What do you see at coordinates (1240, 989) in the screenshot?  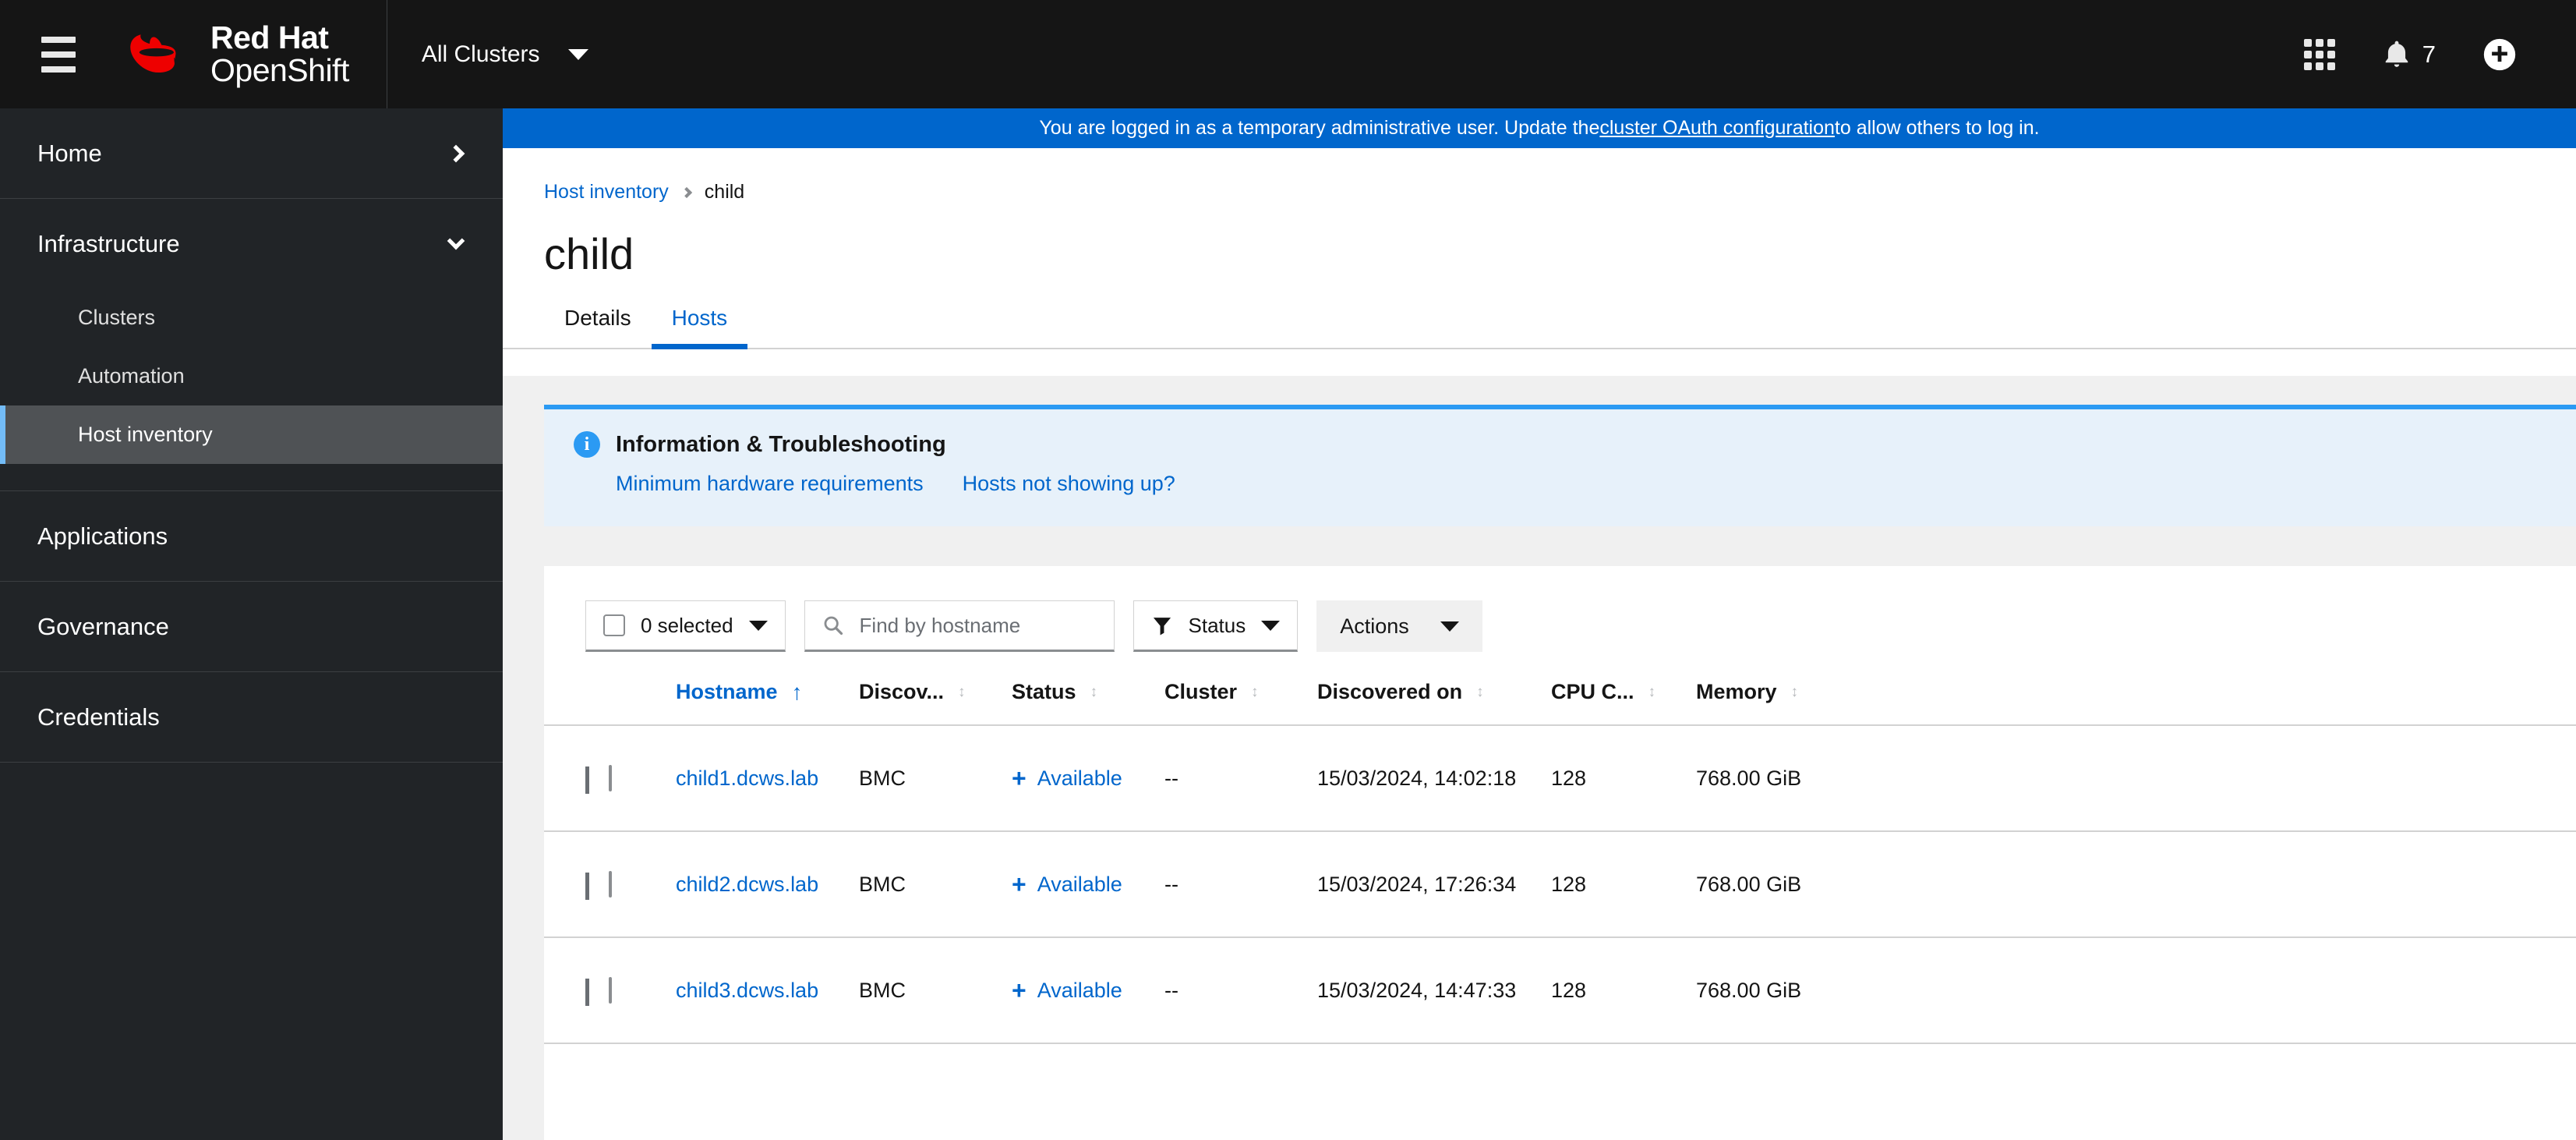 I see `row-cluster-cell: --` at bounding box center [1240, 989].